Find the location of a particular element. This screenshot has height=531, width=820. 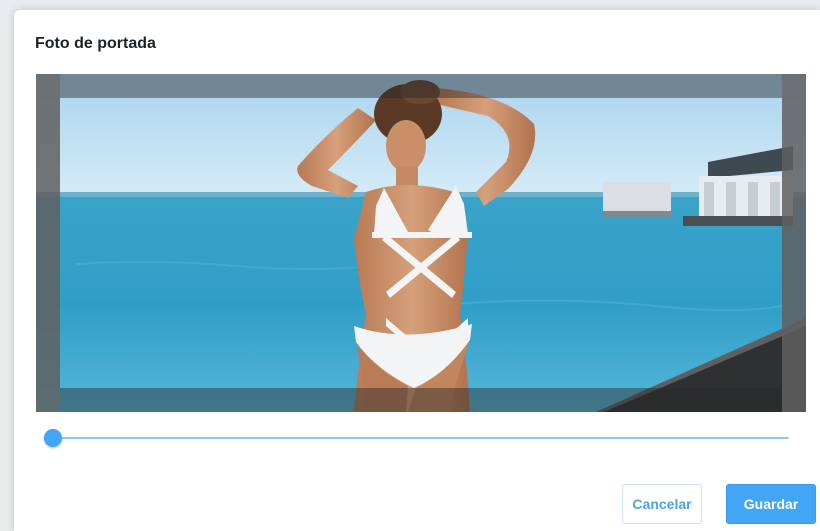

crop-overlay-right is located at coordinates (794, 243).